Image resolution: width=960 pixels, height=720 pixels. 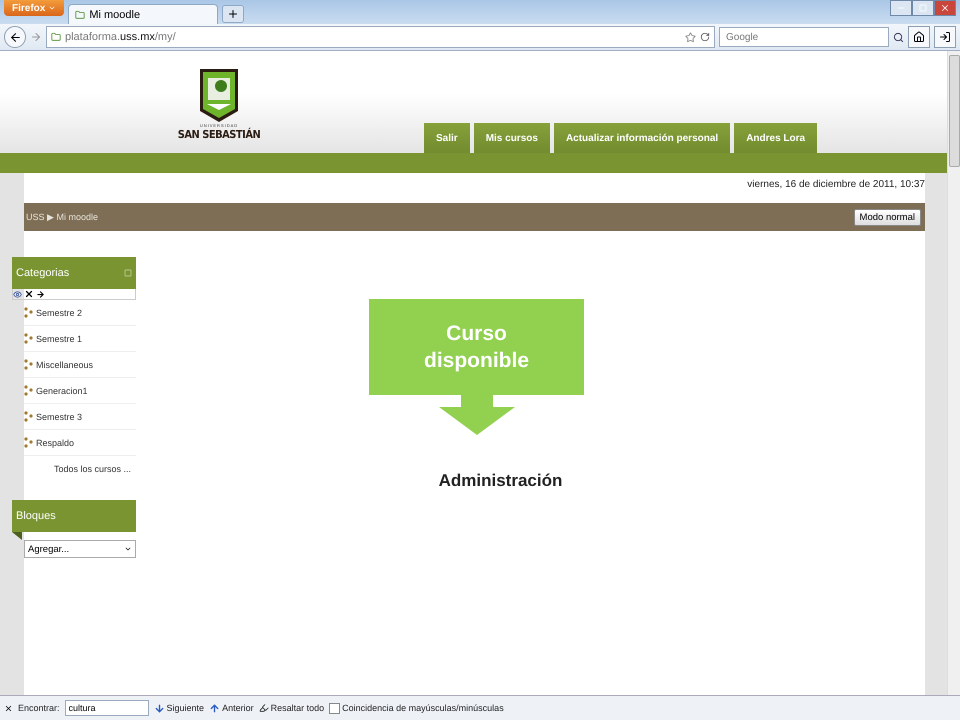 What do you see at coordinates (500, 481) in the screenshot?
I see `section-heading: Administración` at bounding box center [500, 481].